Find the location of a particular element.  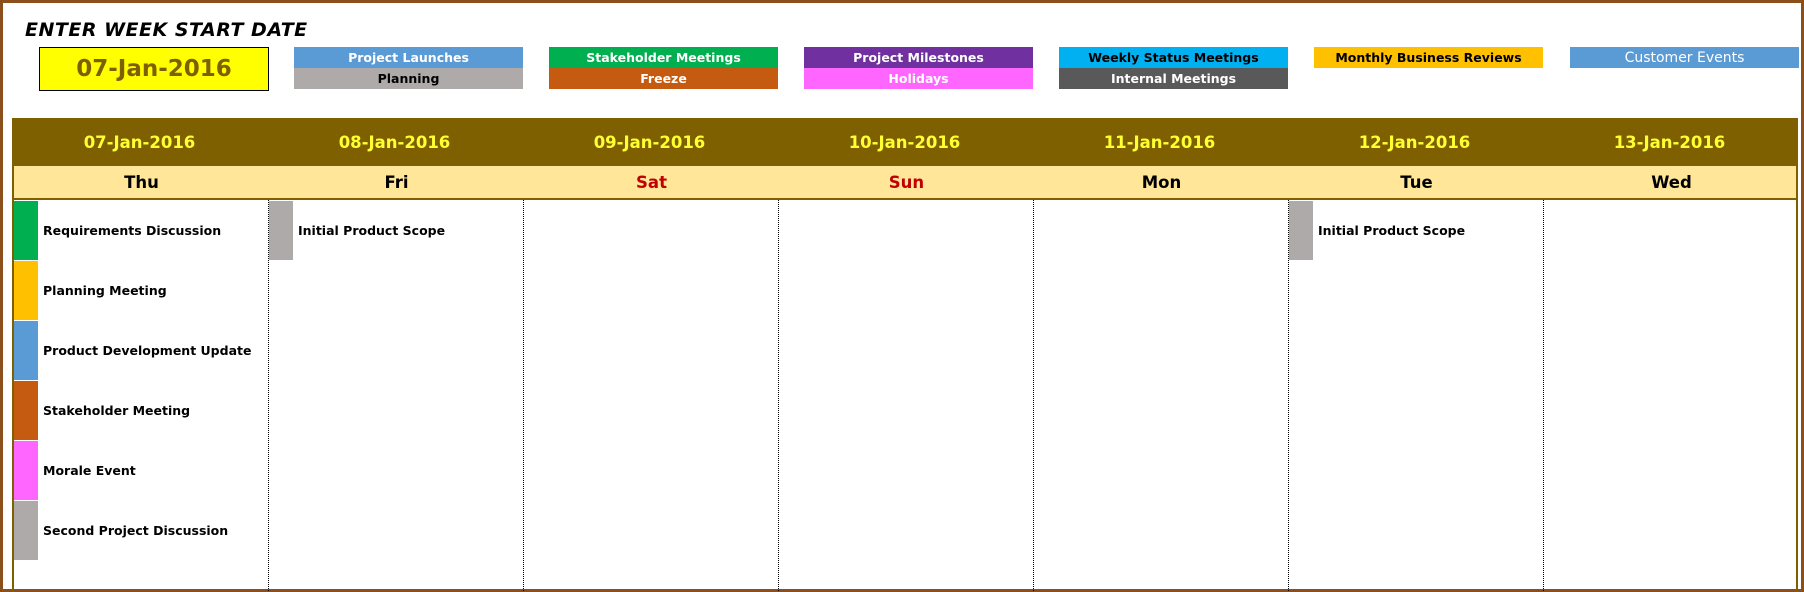

legend-item: Monthly Business Reviews is located at coordinates (1428, 57).